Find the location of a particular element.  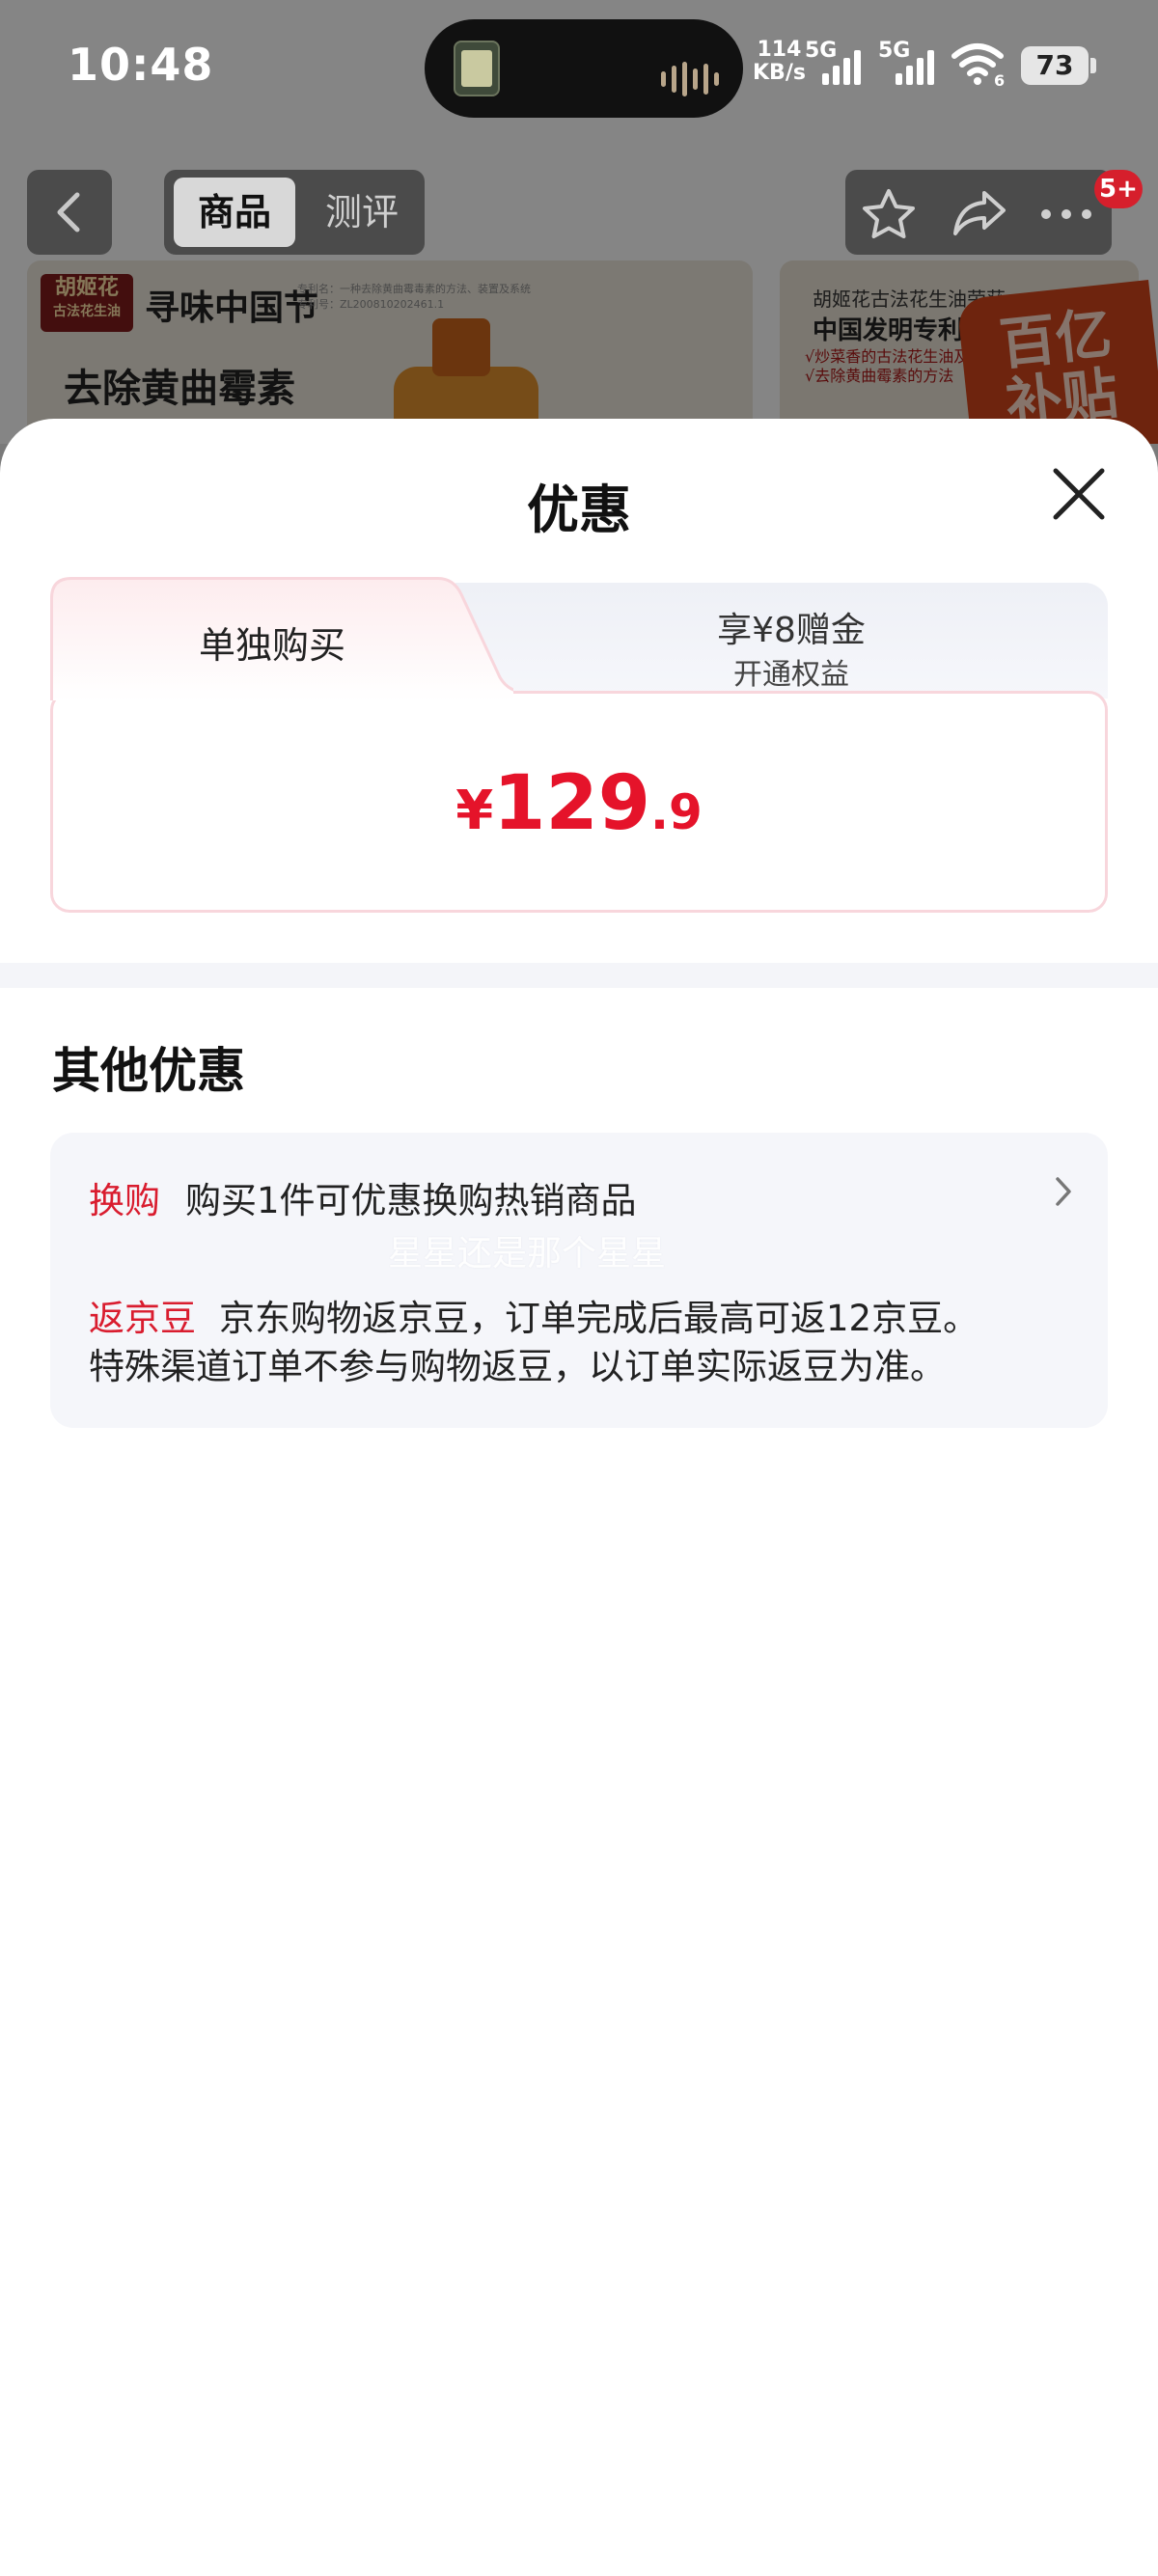

dynamic-island is located at coordinates (584, 68).